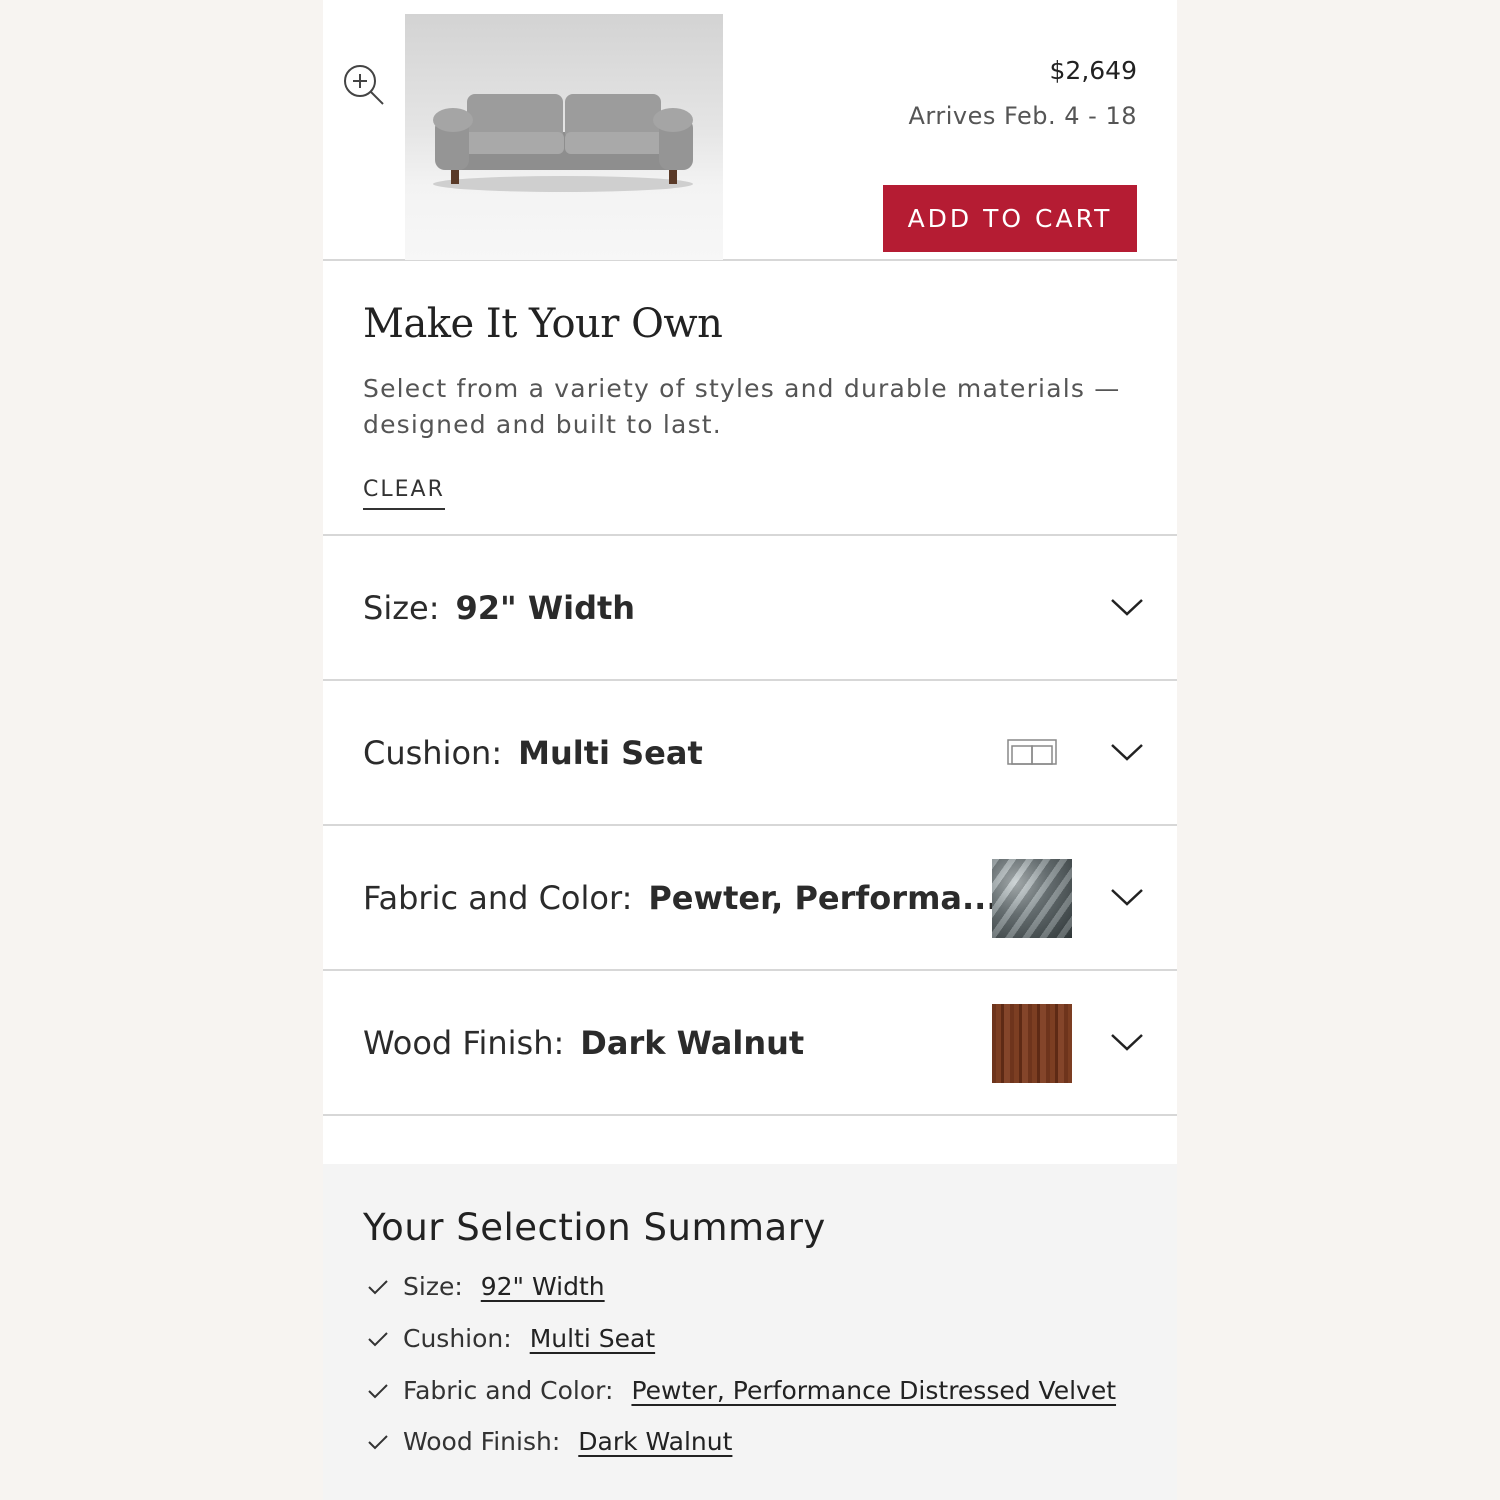 The image size is (1500, 1500). What do you see at coordinates (1093, 70) in the screenshot?
I see `product-price: $2,649` at bounding box center [1093, 70].